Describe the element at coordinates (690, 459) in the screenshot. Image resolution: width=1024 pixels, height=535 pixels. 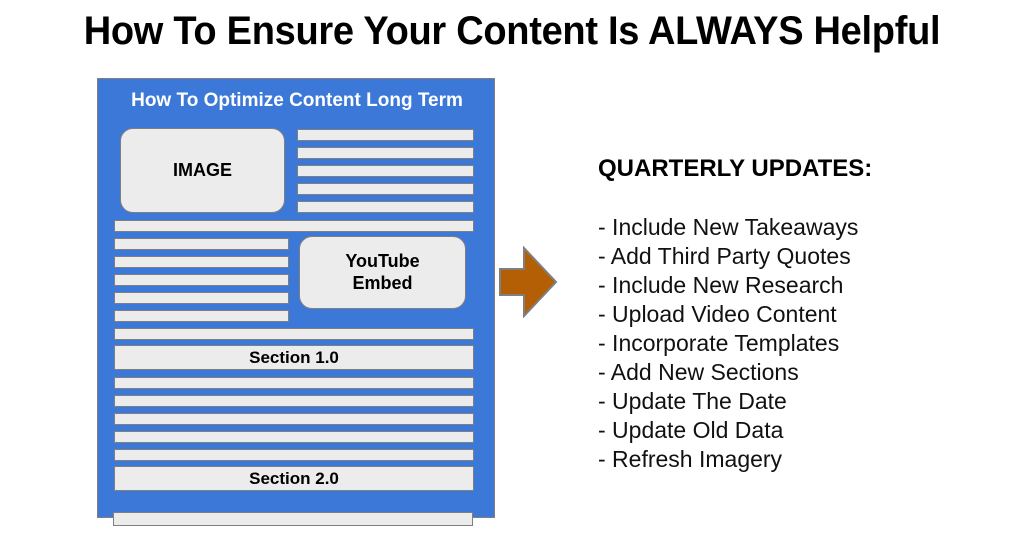
I see `list-item: - Refresh Imagery` at that location.